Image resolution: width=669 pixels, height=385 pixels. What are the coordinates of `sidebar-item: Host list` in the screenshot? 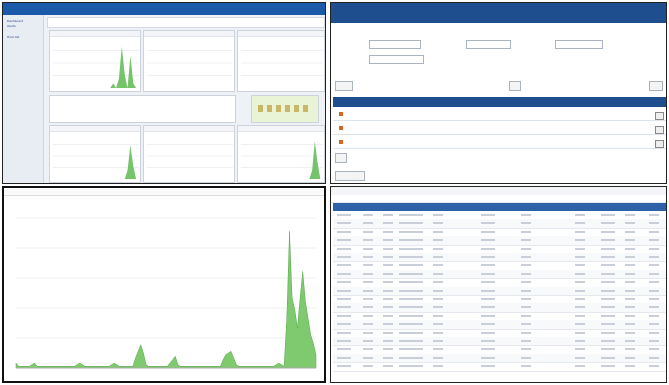 It's located at (13, 37).